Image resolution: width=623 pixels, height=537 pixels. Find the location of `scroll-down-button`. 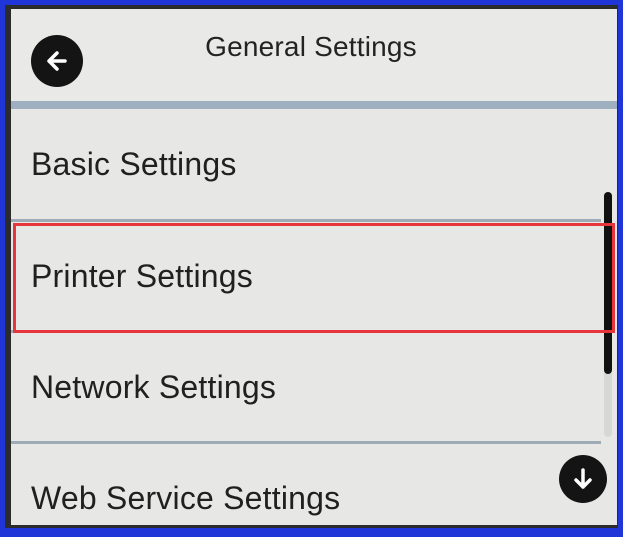

scroll-down-button is located at coordinates (583, 479).